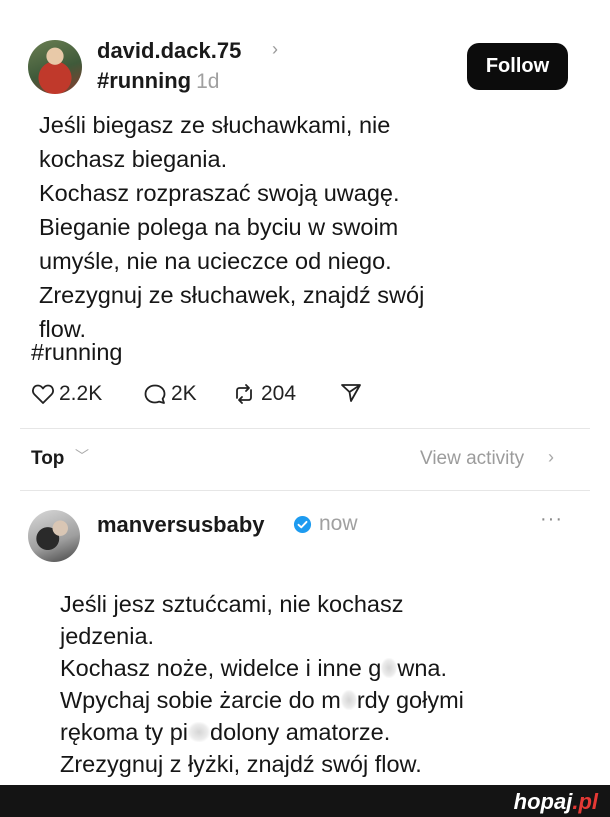 The width and height of the screenshot is (610, 817). I want to click on reply-line: rękoma ty pi dolony amatorze., so click(262, 732).